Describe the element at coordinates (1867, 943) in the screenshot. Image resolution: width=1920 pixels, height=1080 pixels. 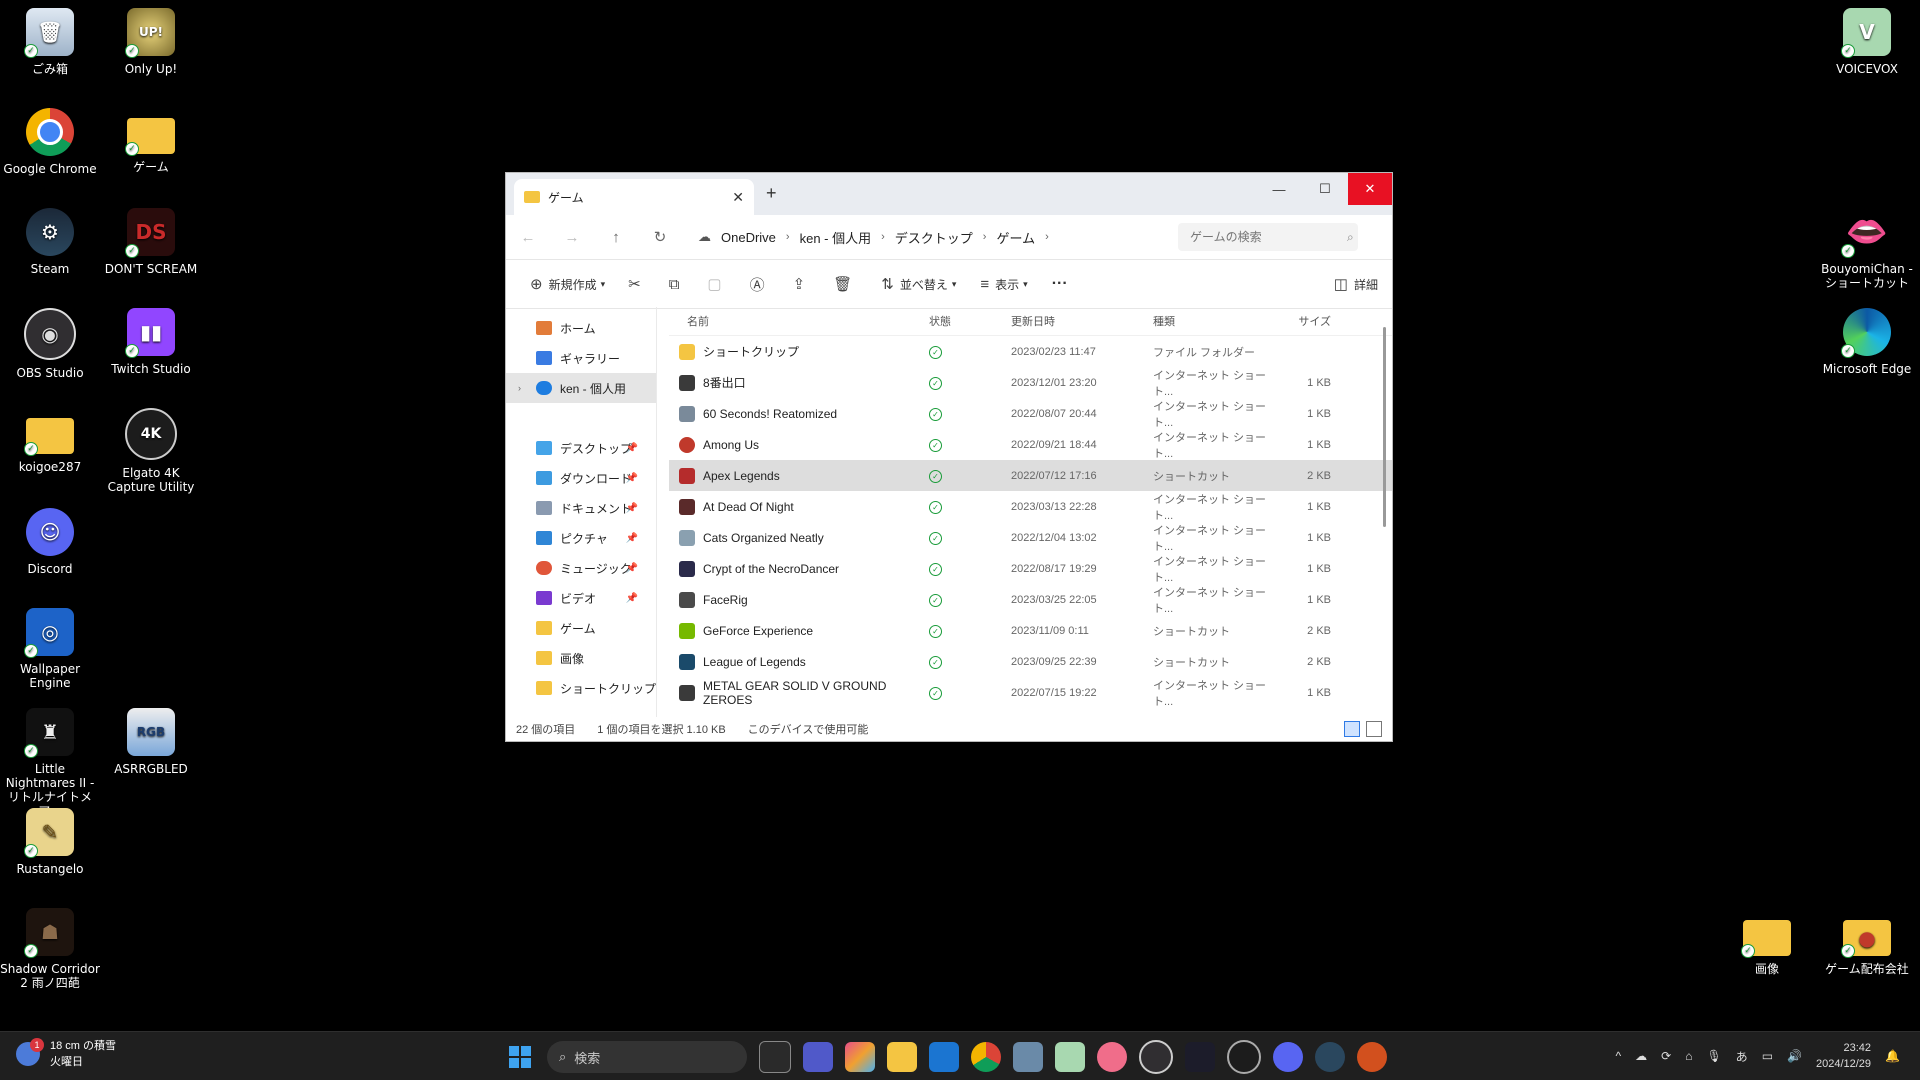
I see `desktop-icon-game-publisher-folder: ● ✓ ゲーム配布会社` at that location.